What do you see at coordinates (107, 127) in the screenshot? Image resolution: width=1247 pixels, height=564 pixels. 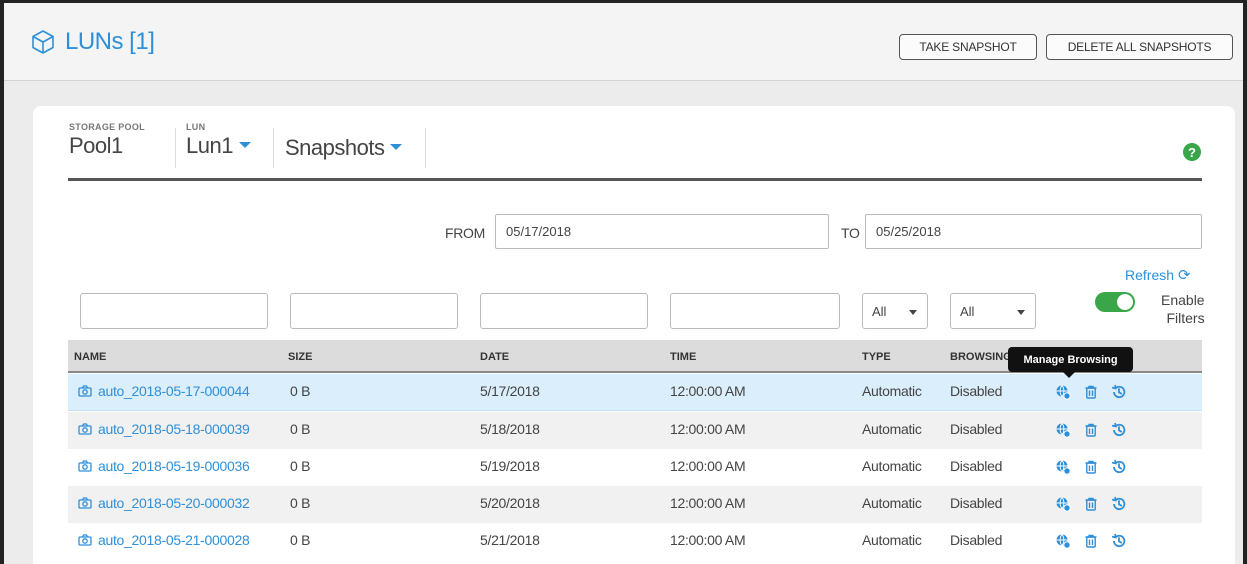 I see `storage-pool-label: STORAGE POOL` at bounding box center [107, 127].